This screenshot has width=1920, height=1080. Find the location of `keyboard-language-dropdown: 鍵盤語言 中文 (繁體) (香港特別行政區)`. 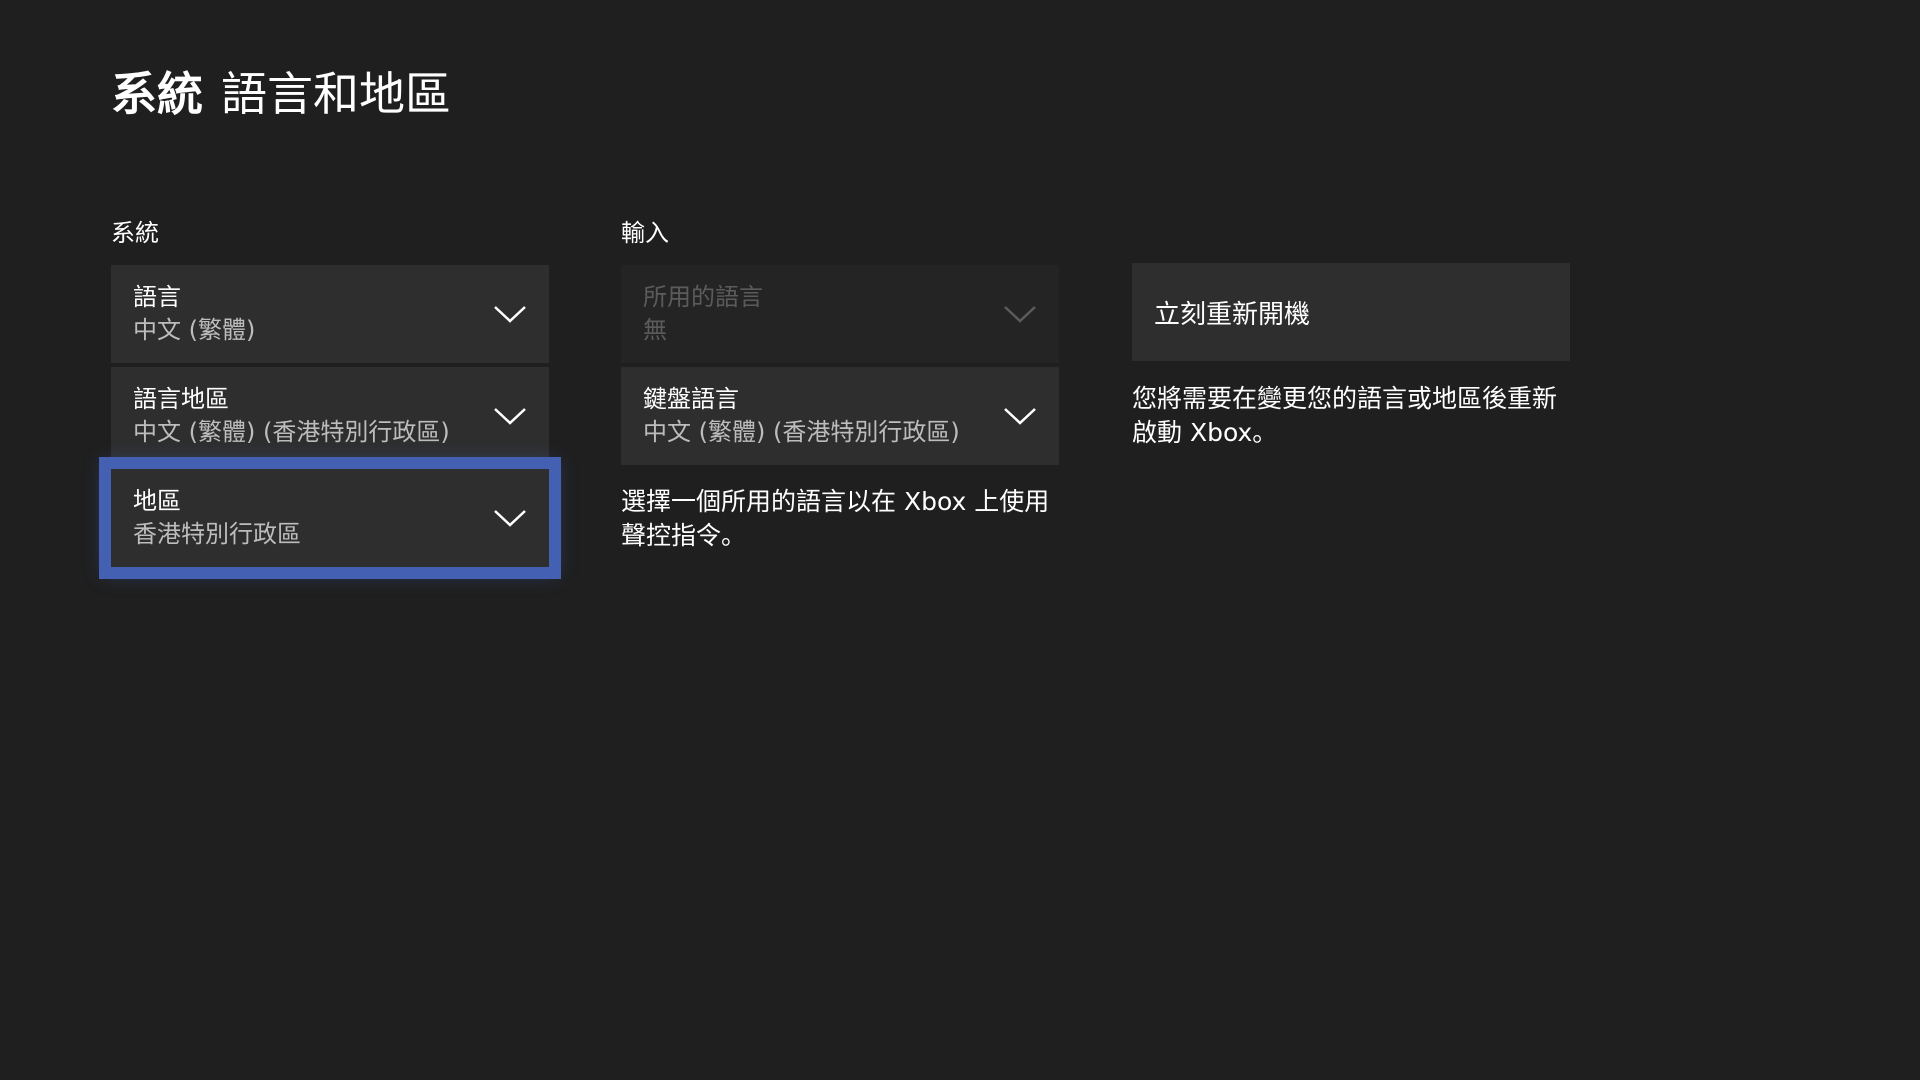

keyboard-language-dropdown: 鍵盤語言 中文 (繁體) (香港特別行政區) is located at coordinates (840, 416).